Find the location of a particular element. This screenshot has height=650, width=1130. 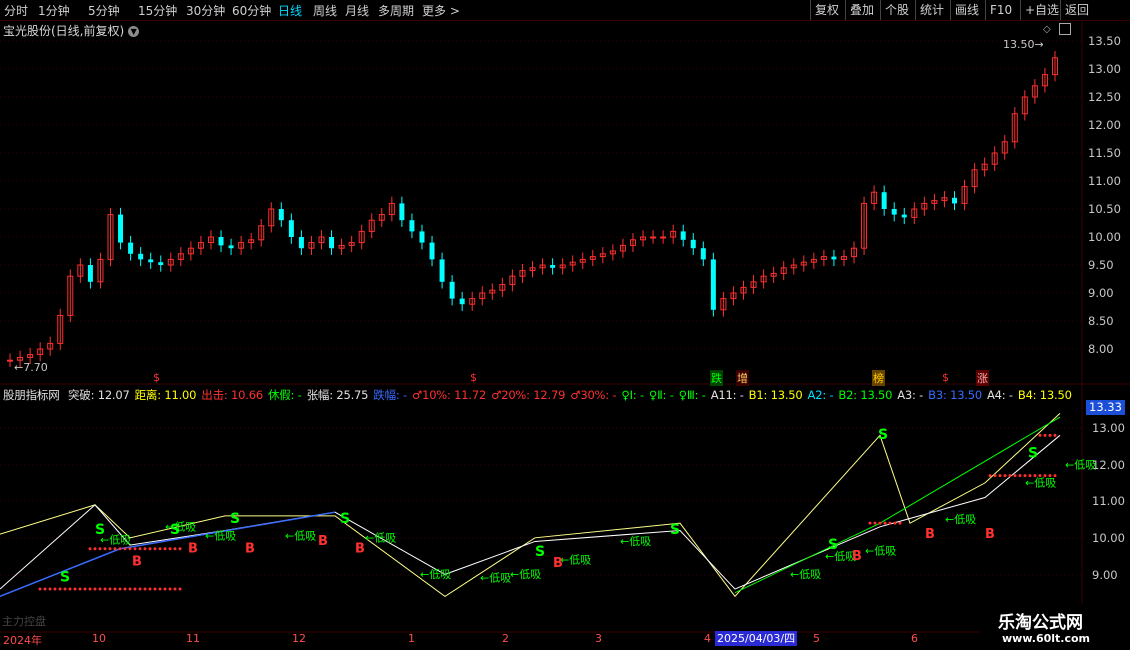

event-marker: 跌 is located at coordinates (716, 378).